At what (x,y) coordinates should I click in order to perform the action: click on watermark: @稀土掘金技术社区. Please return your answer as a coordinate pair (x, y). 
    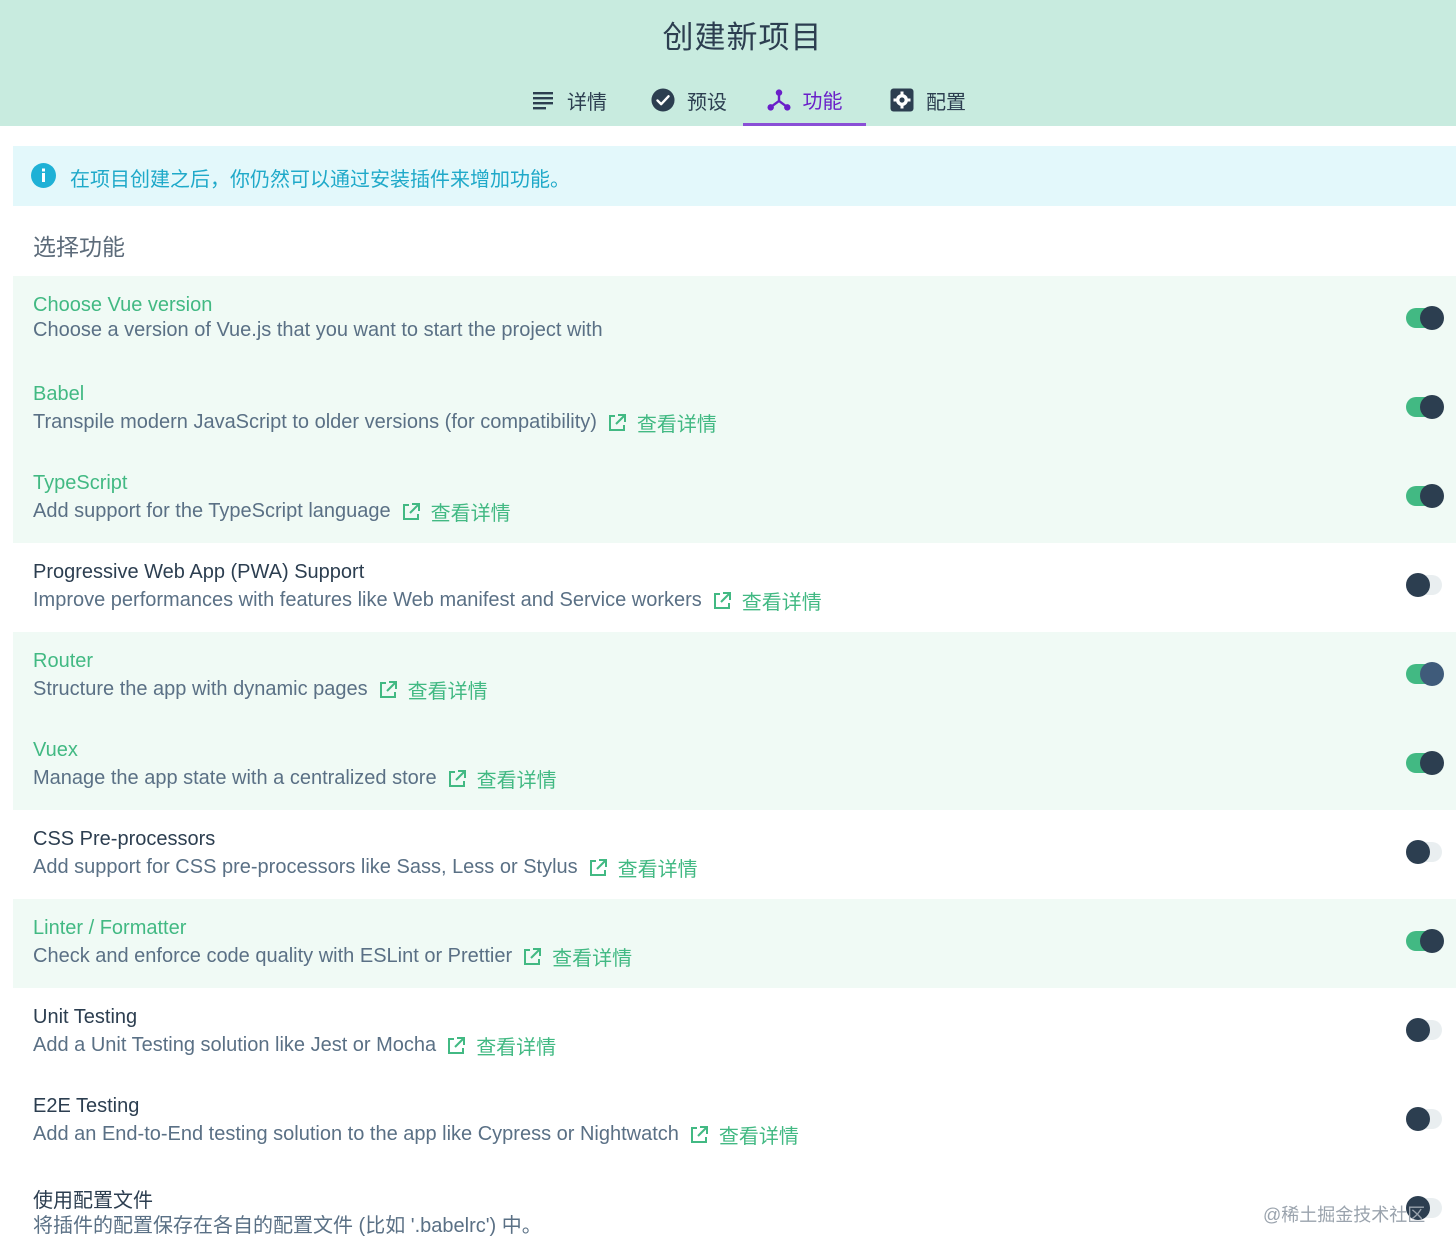
    Looking at the image, I should click on (1344, 1215).